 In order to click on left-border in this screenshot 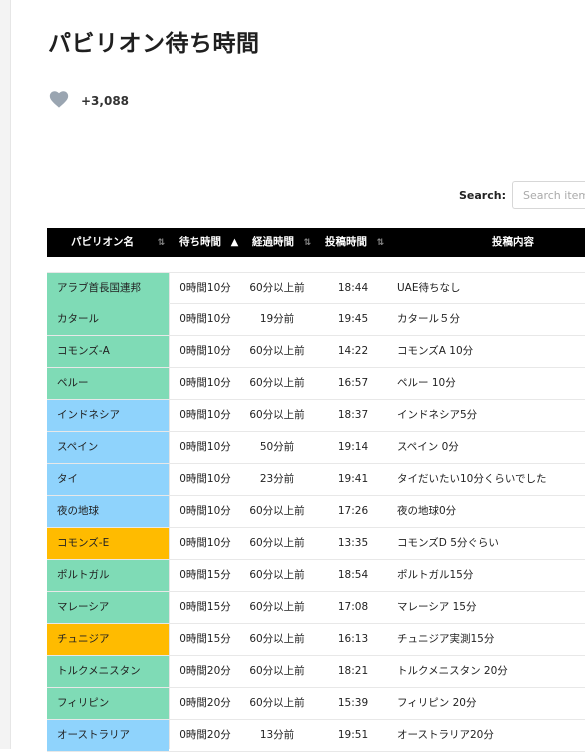, I will do `click(5, 374)`.